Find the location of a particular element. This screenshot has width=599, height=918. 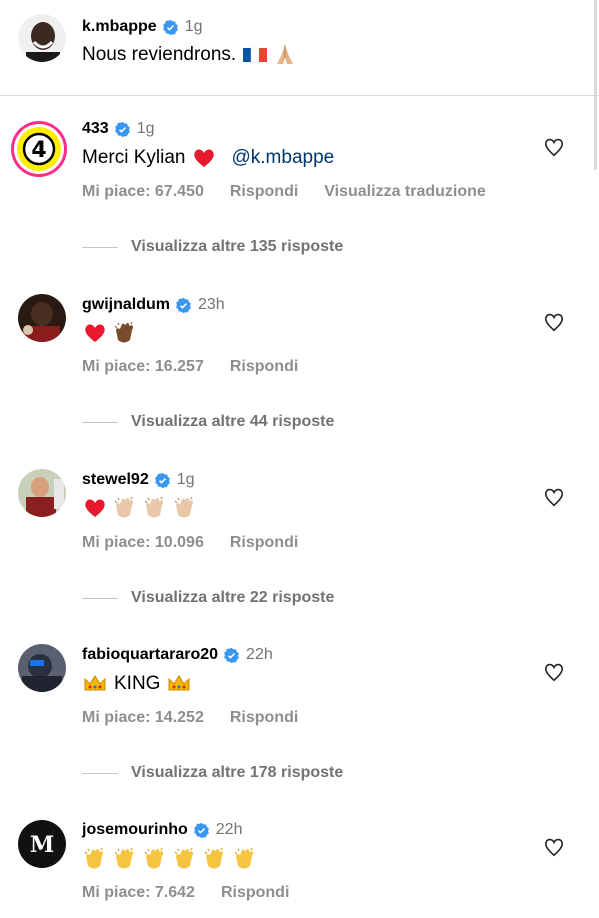

comment-meta: Mi piace: 10.096 Rispondi is located at coordinates (203, 543).